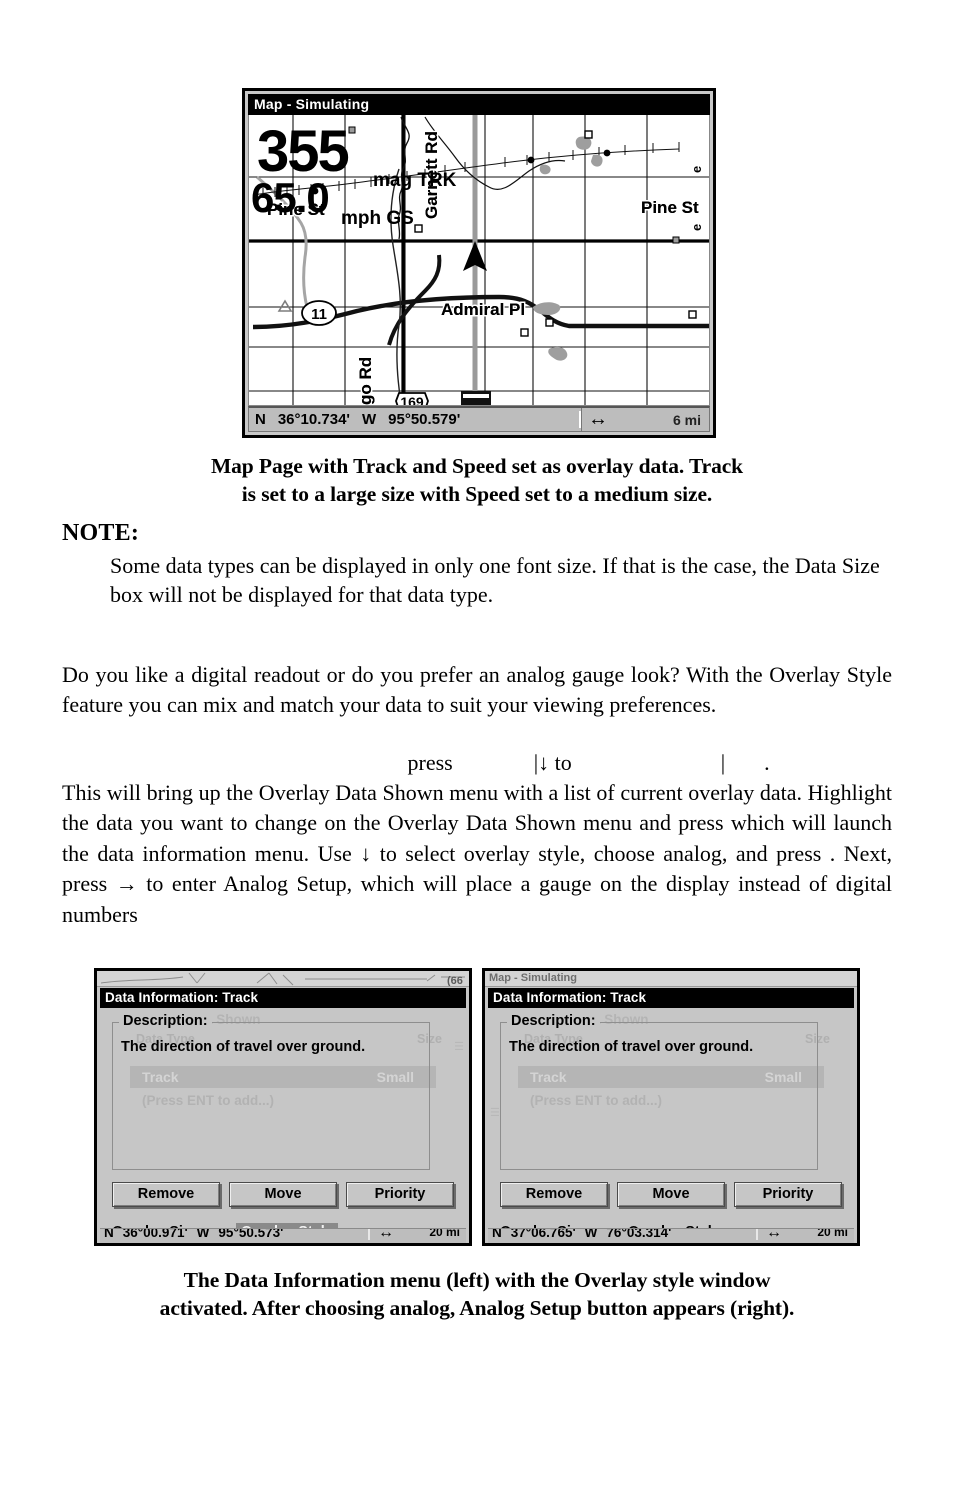  I want to click on remove-button-left: Remove, so click(166, 1194).